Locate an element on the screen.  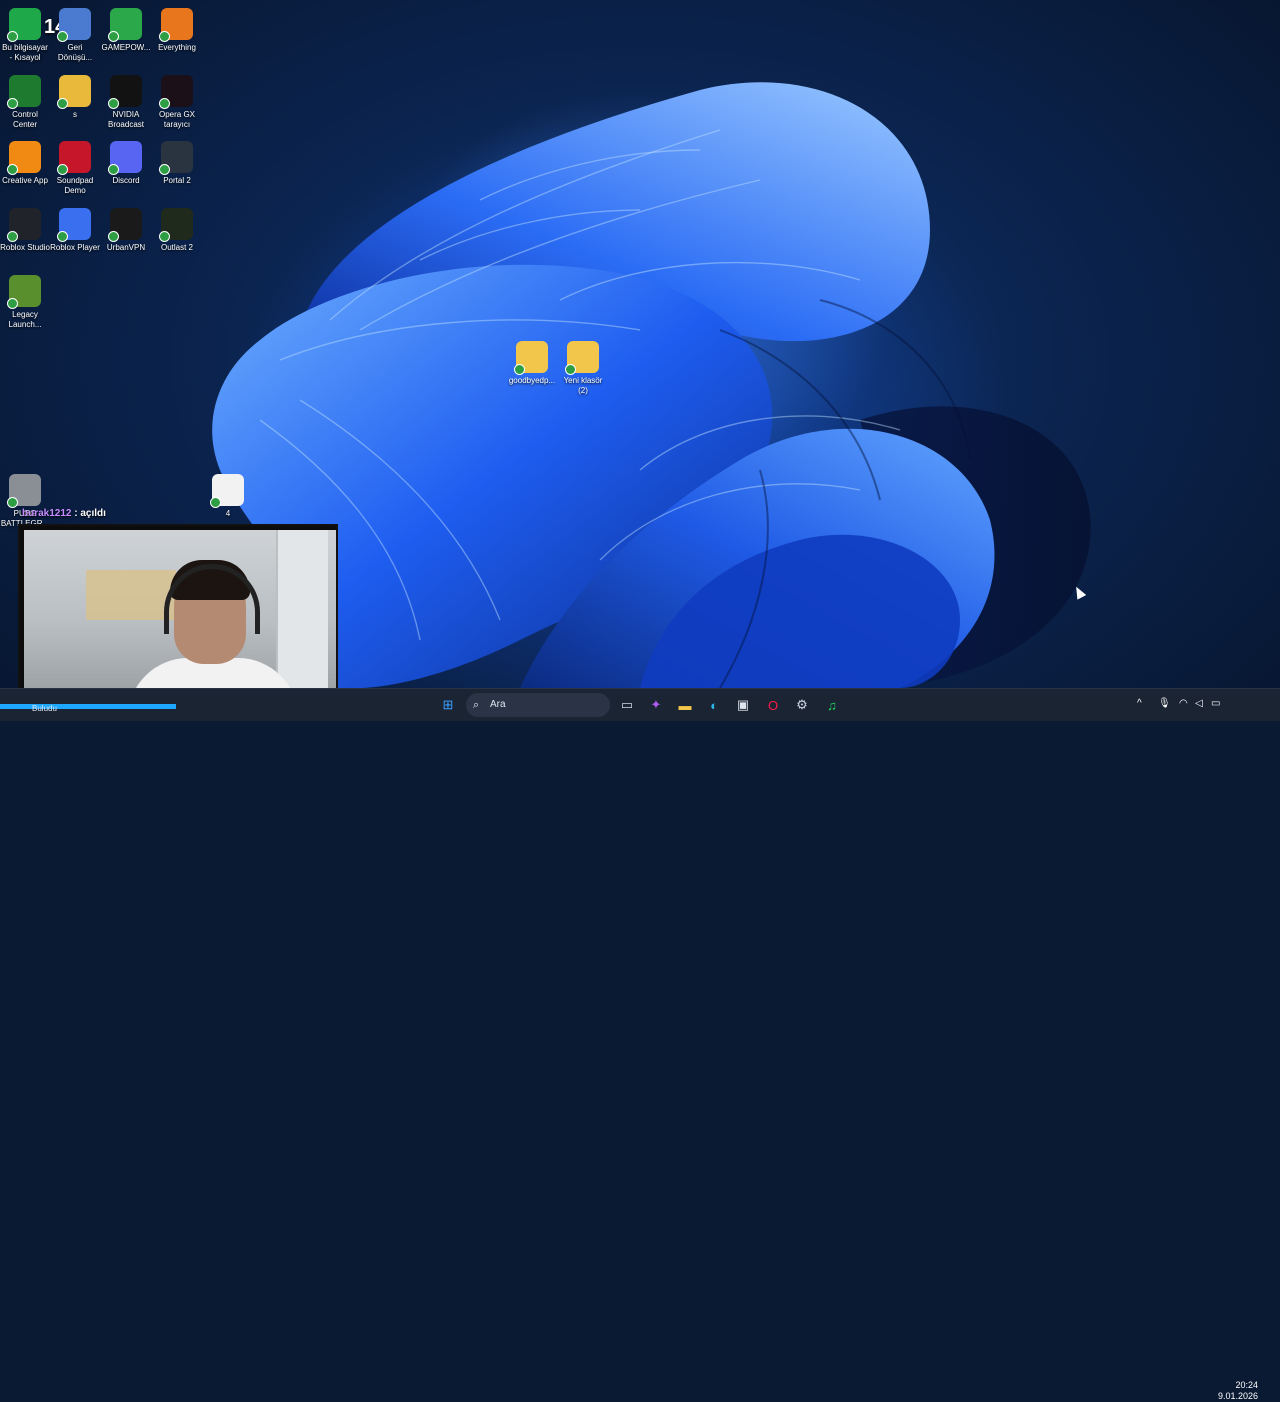
text-file-icon is located at coordinates (227, 491).